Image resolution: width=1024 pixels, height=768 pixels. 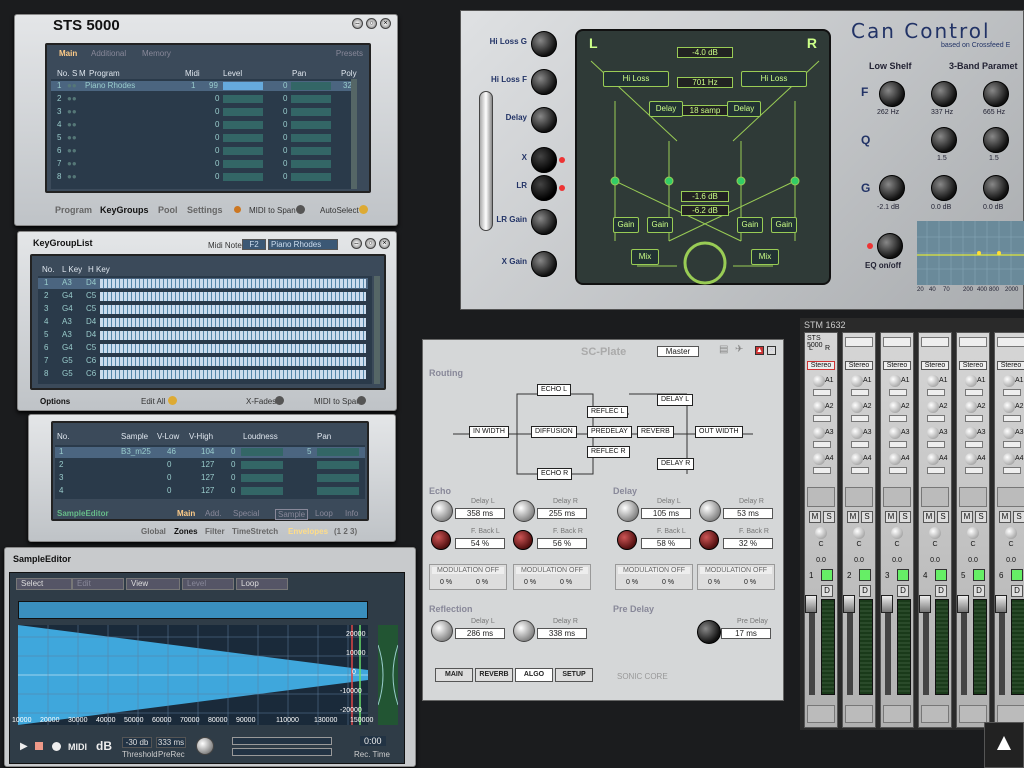 What do you see at coordinates (608, 452) in the screenshot?
I see `routing-node: REFLEC R` at bounding box center [608, 452].